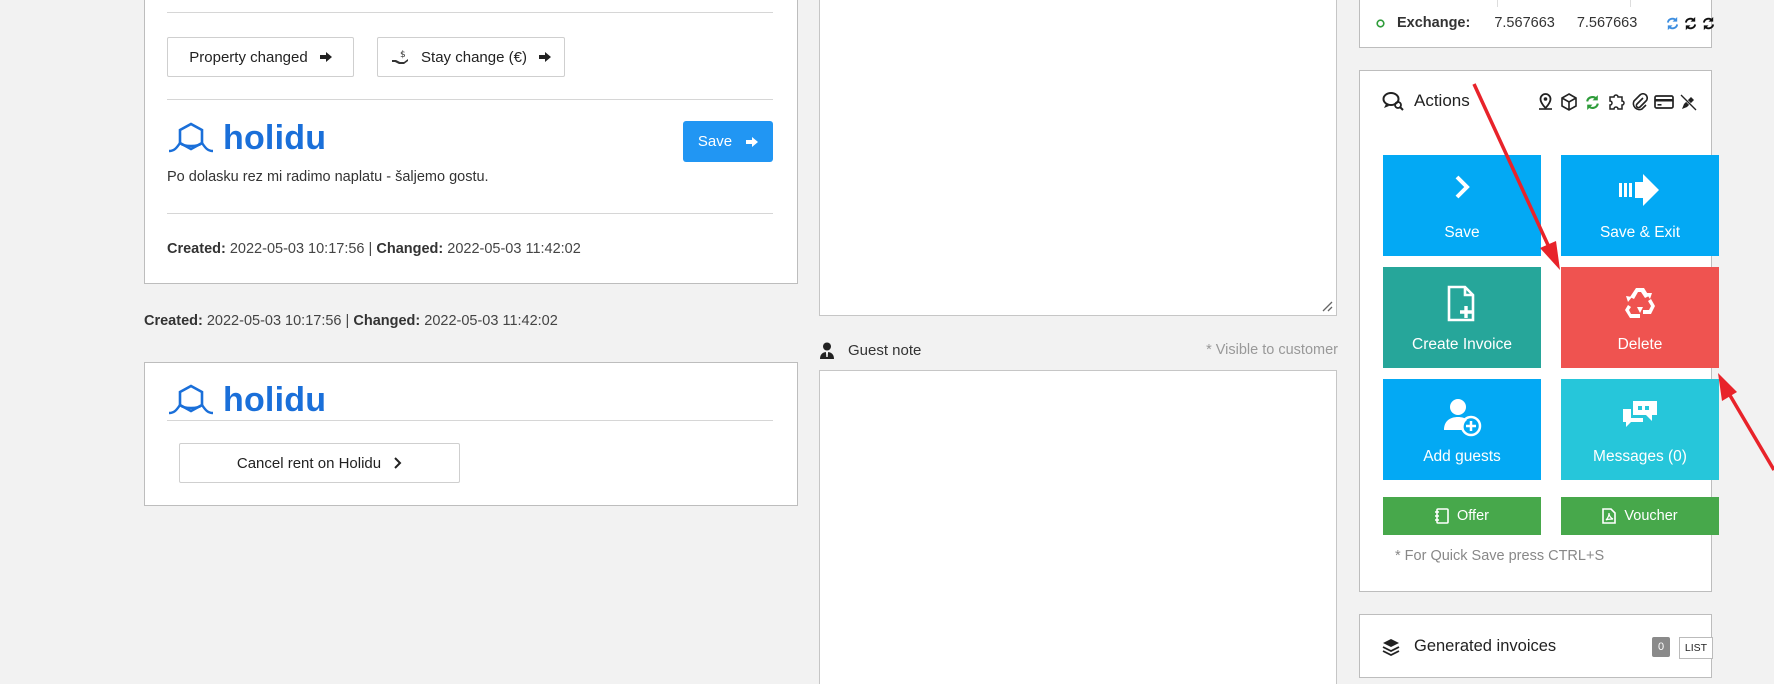 Image resolution: width=1774 pixels, height=684 pixels. Describe the element at coordinates (1672, 23) in the screenshot. I see `refresh-blue-icon` at that location.